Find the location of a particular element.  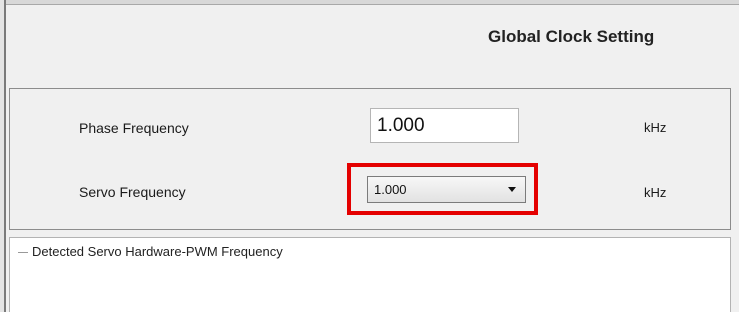

phase-frequency-unit: kHz is located at coordinates (655, 127).